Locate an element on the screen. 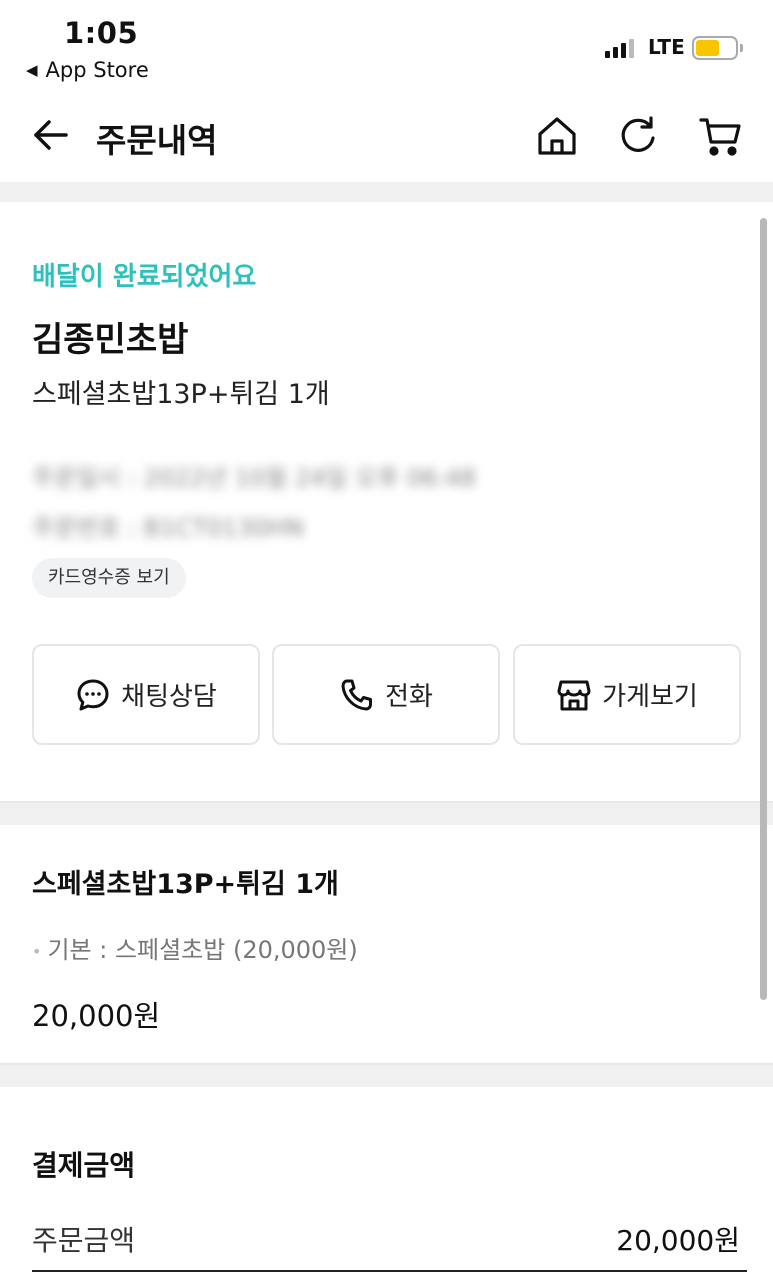 Image resolution: width=773 pixels, height=1274 pixels. chat-consult-label: 채팅상담 is located at coordinates (169, 697).